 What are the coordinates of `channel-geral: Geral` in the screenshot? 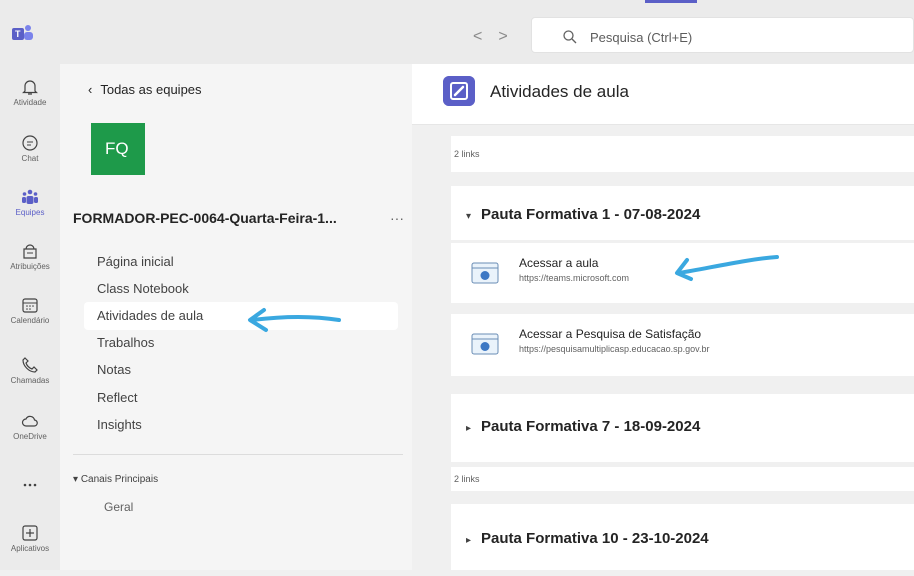 It's located at (118, 507).